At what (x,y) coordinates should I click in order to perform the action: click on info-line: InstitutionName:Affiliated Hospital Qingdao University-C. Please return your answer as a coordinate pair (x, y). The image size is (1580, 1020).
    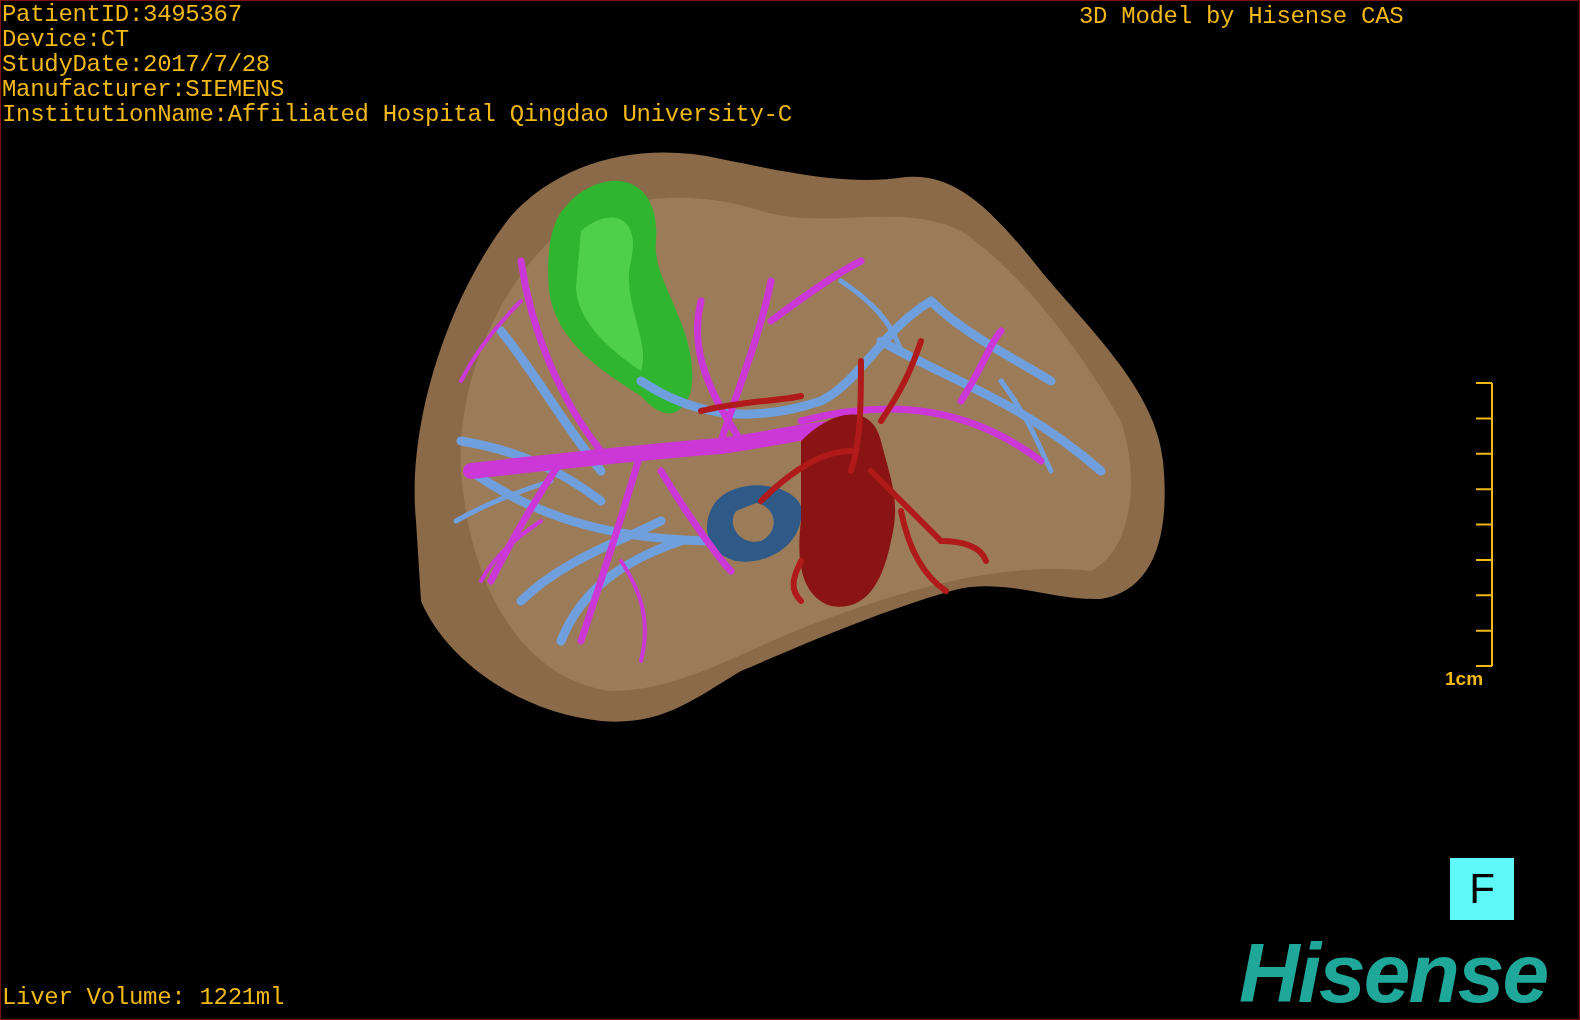
    Looking at the image, I should click on (397, 114).